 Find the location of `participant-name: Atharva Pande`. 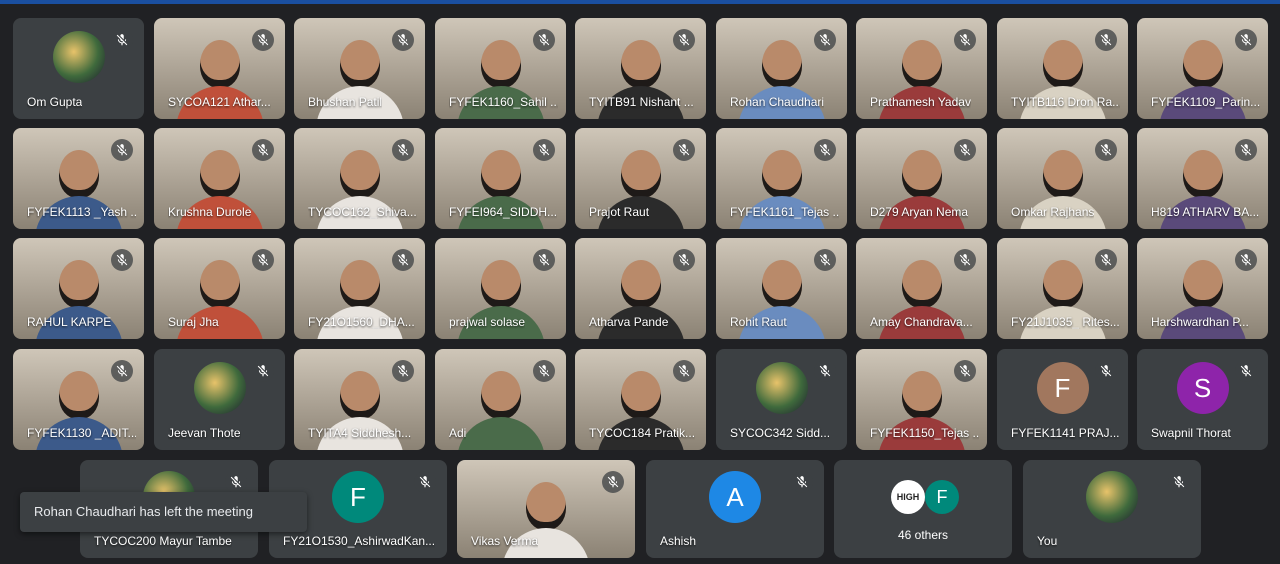

participant-name: Atharva Pande is located at coordinates (629, 322).